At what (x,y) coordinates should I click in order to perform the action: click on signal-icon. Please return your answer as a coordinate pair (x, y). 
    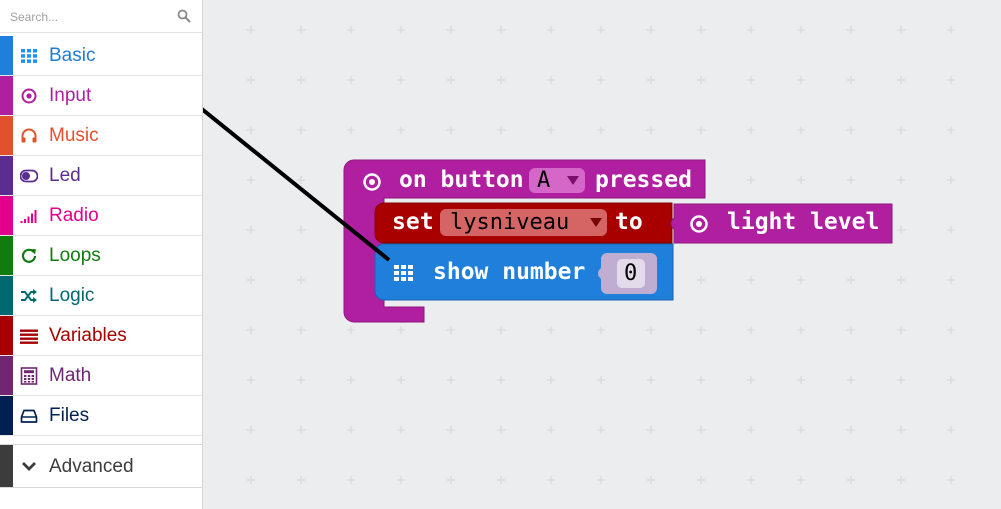
    Looking at the image, I should click on (28, 216).